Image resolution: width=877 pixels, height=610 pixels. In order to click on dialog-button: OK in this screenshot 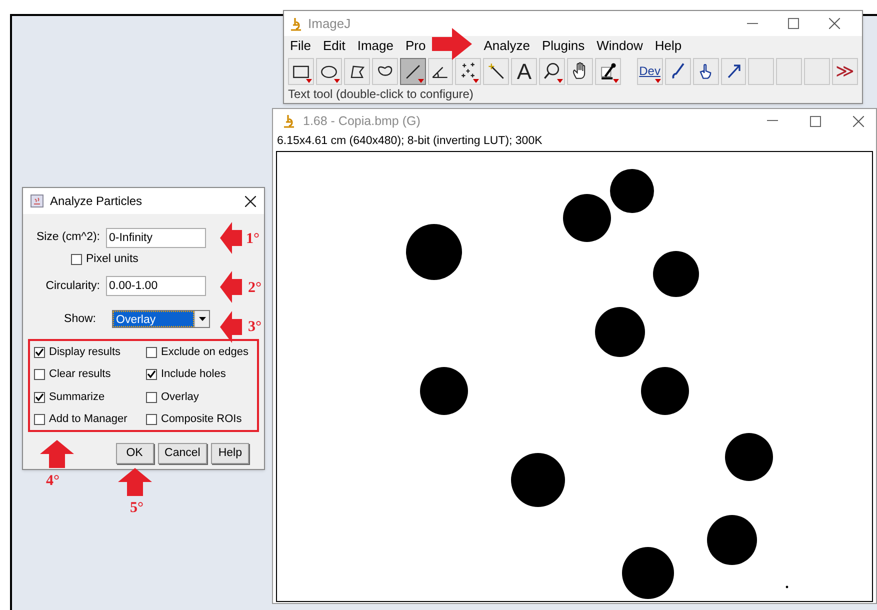, I will do `click(135, 453)`.